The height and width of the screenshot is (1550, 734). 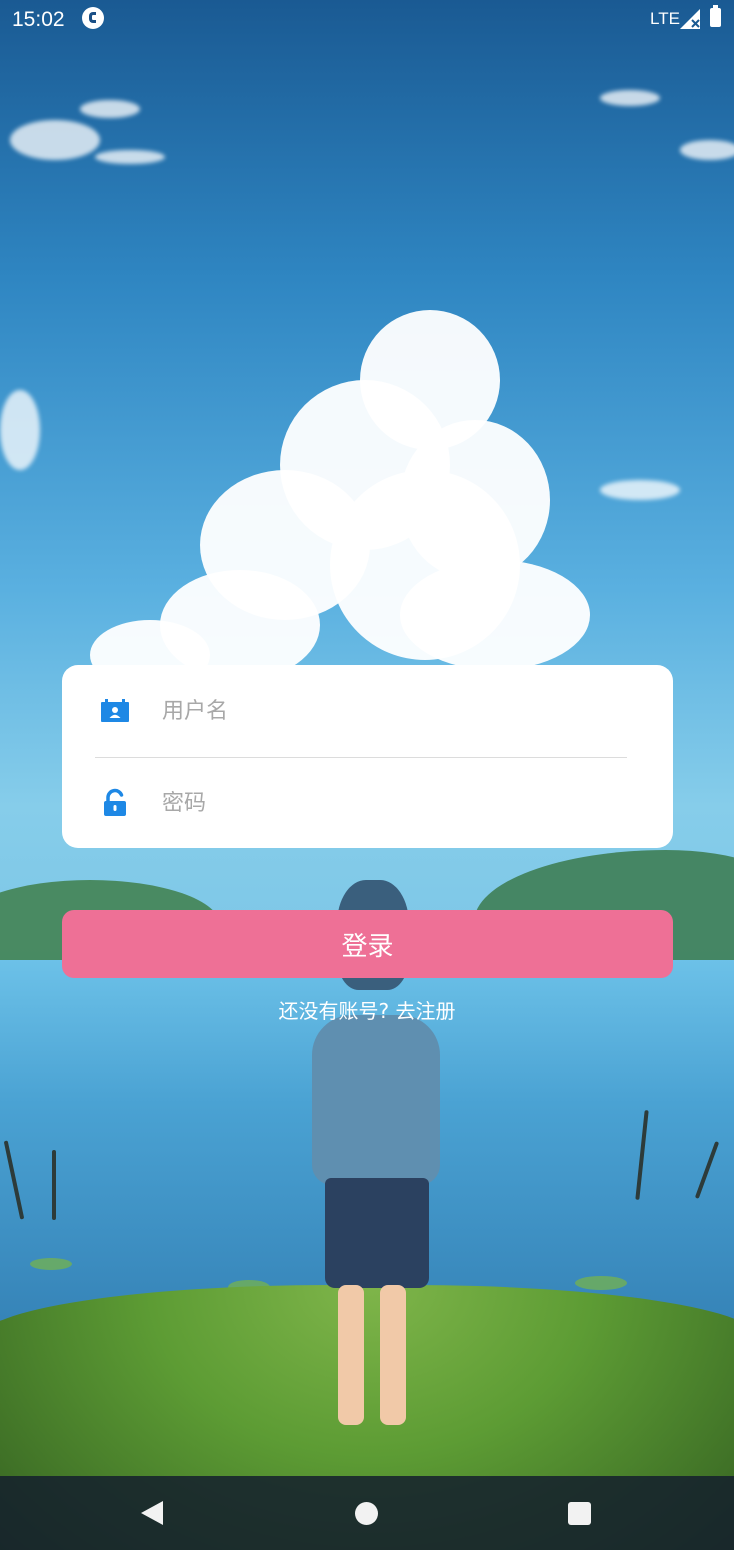 I want to click on username-input, so click(x=397, y=711).